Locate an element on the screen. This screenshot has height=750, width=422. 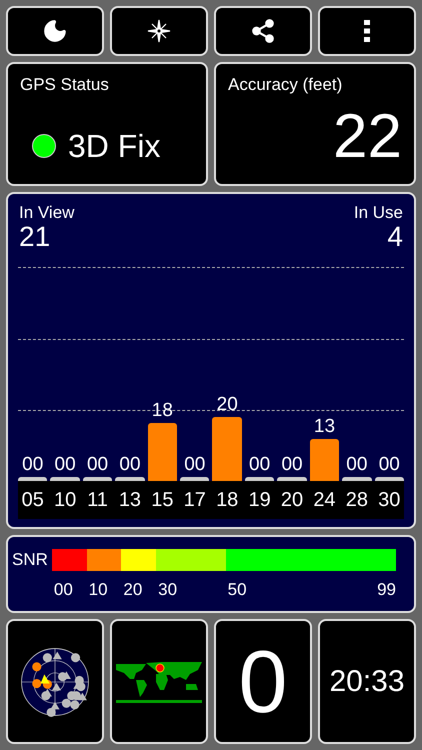
in-view-count: 21 is located at coordinates (34, 237).